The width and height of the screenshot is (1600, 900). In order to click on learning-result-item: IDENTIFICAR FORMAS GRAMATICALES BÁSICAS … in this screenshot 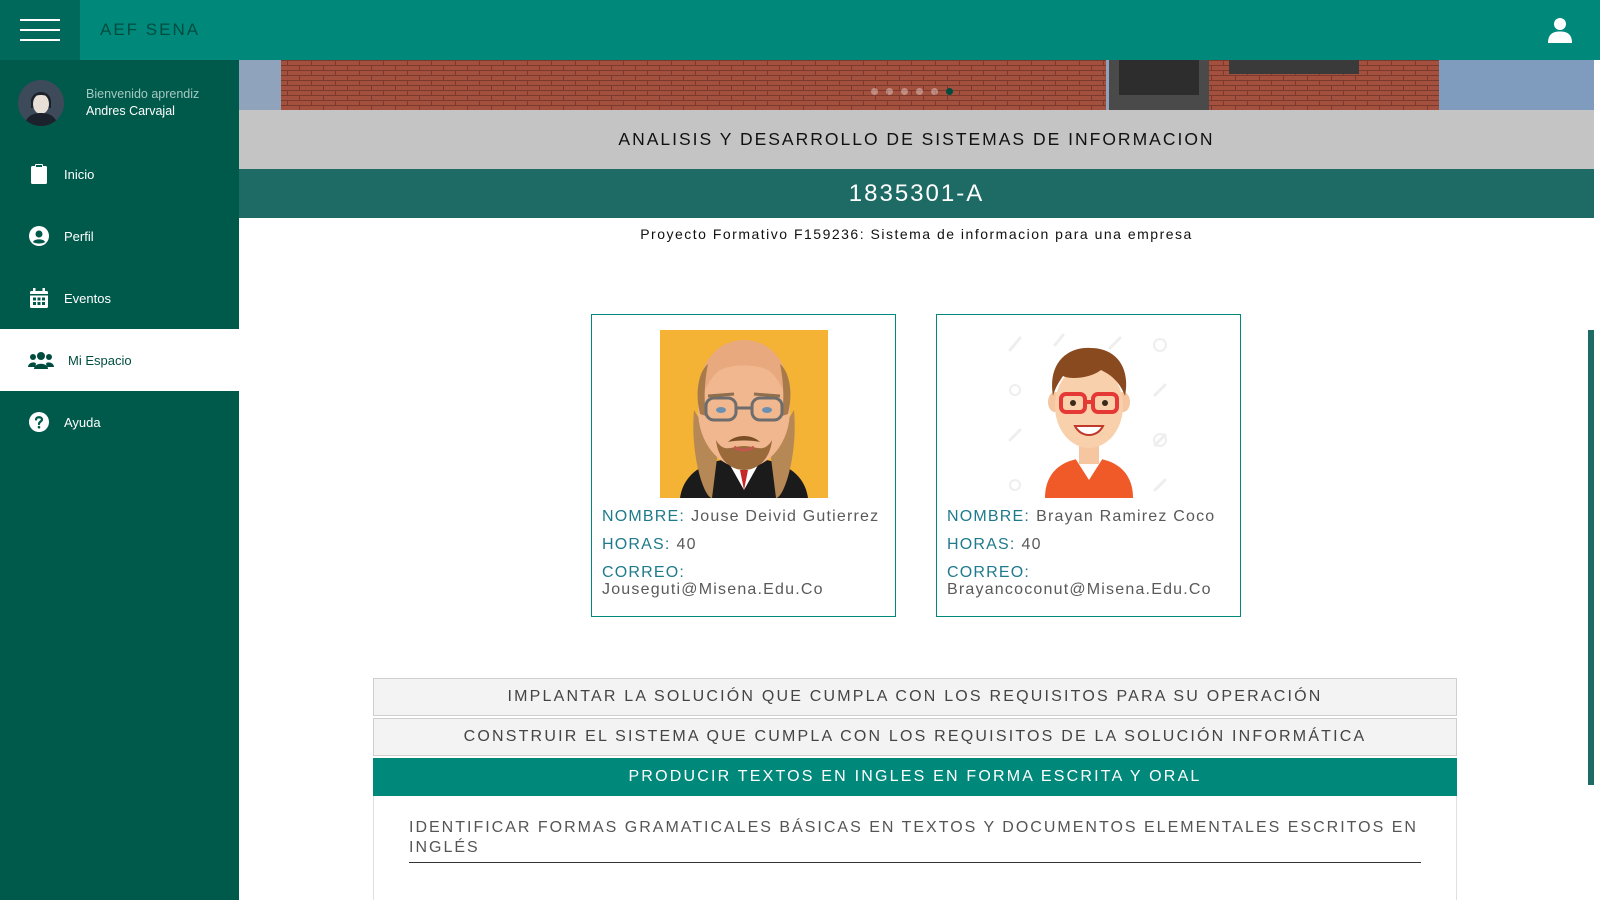, I will do `click(915, 840)`.